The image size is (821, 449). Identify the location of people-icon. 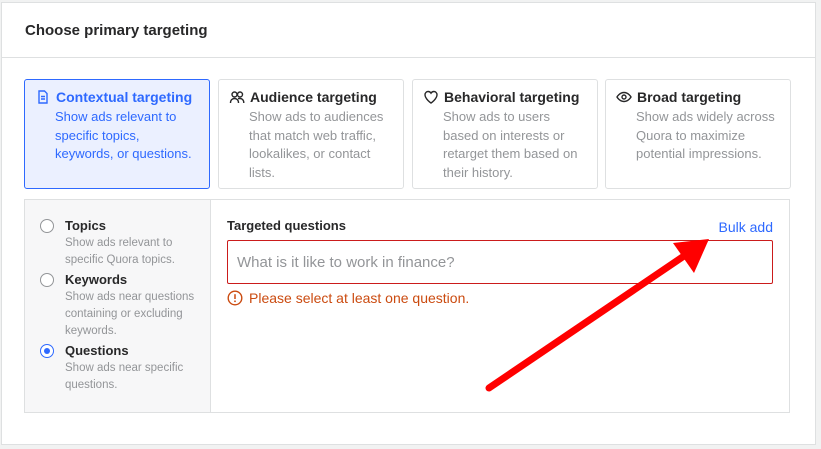
(237, 97).